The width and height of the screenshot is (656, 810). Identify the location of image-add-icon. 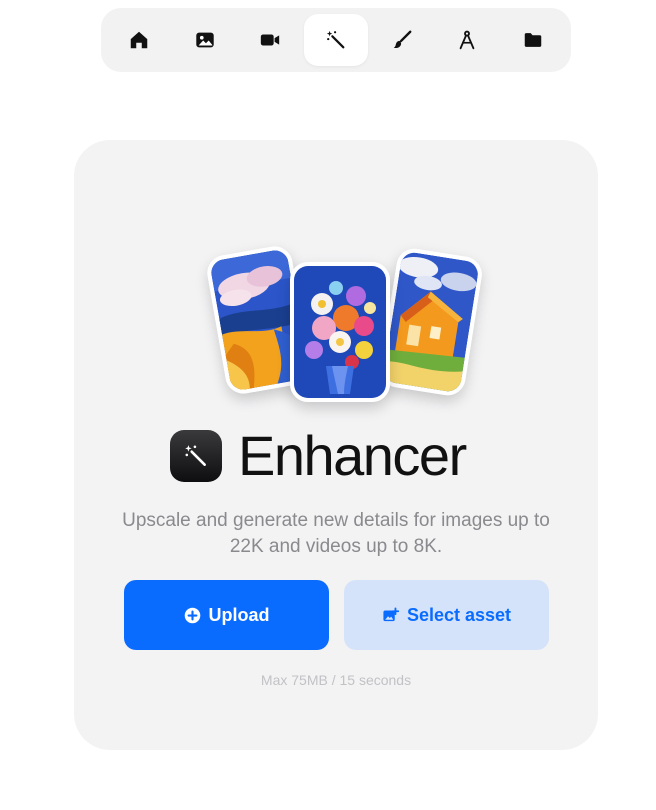
(390, 615).